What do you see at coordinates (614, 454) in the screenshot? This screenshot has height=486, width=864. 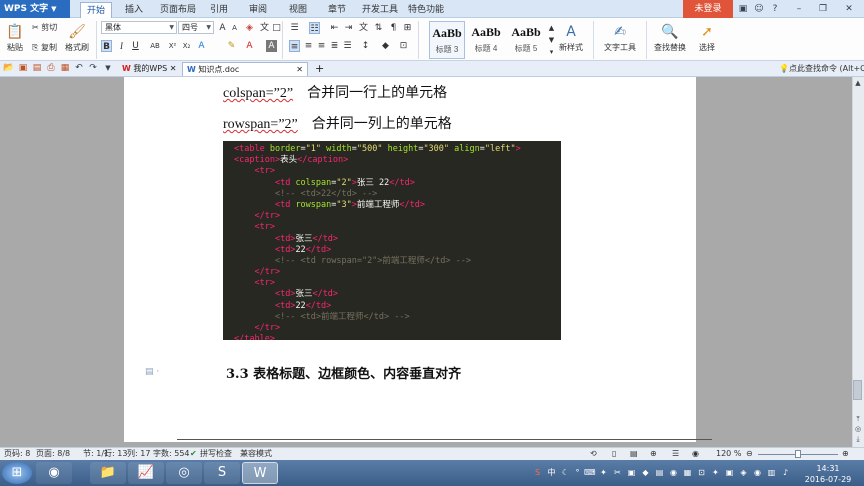 I see `read-mode-icon: ▯` at bounding box center [614, 454].